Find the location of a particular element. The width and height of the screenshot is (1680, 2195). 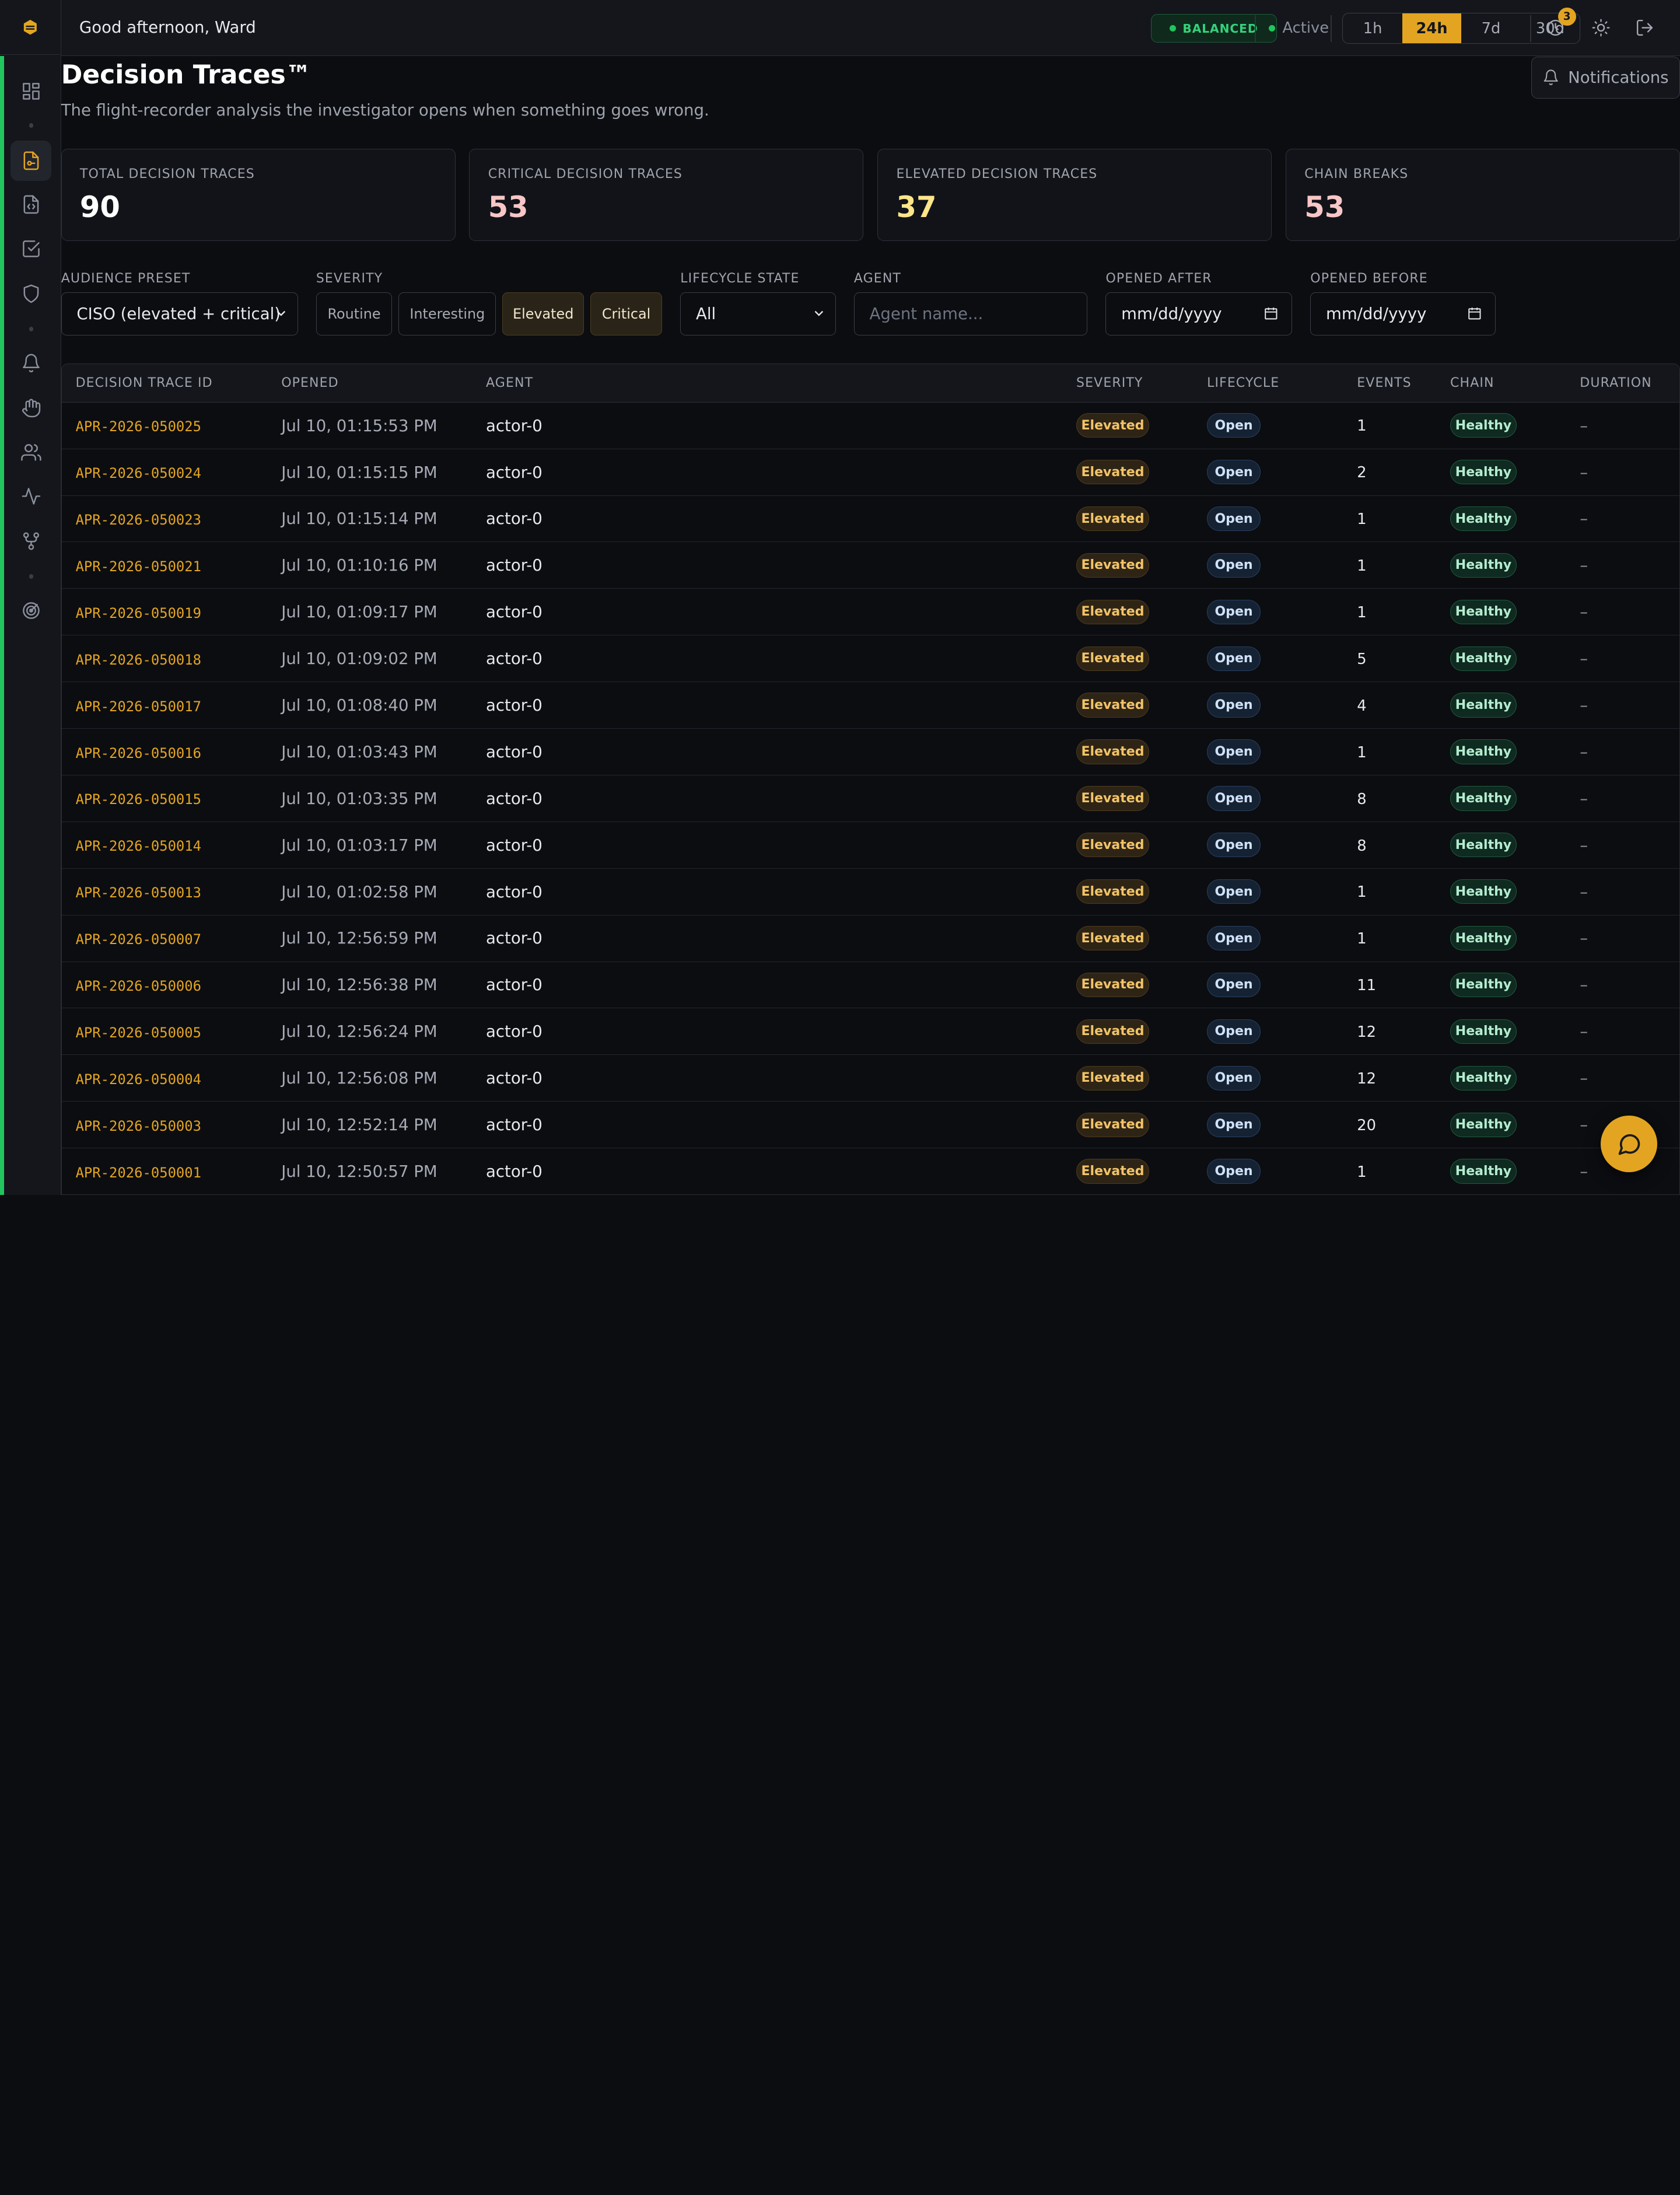

sidebar-item-workflows is located at coordinates (30, 541).